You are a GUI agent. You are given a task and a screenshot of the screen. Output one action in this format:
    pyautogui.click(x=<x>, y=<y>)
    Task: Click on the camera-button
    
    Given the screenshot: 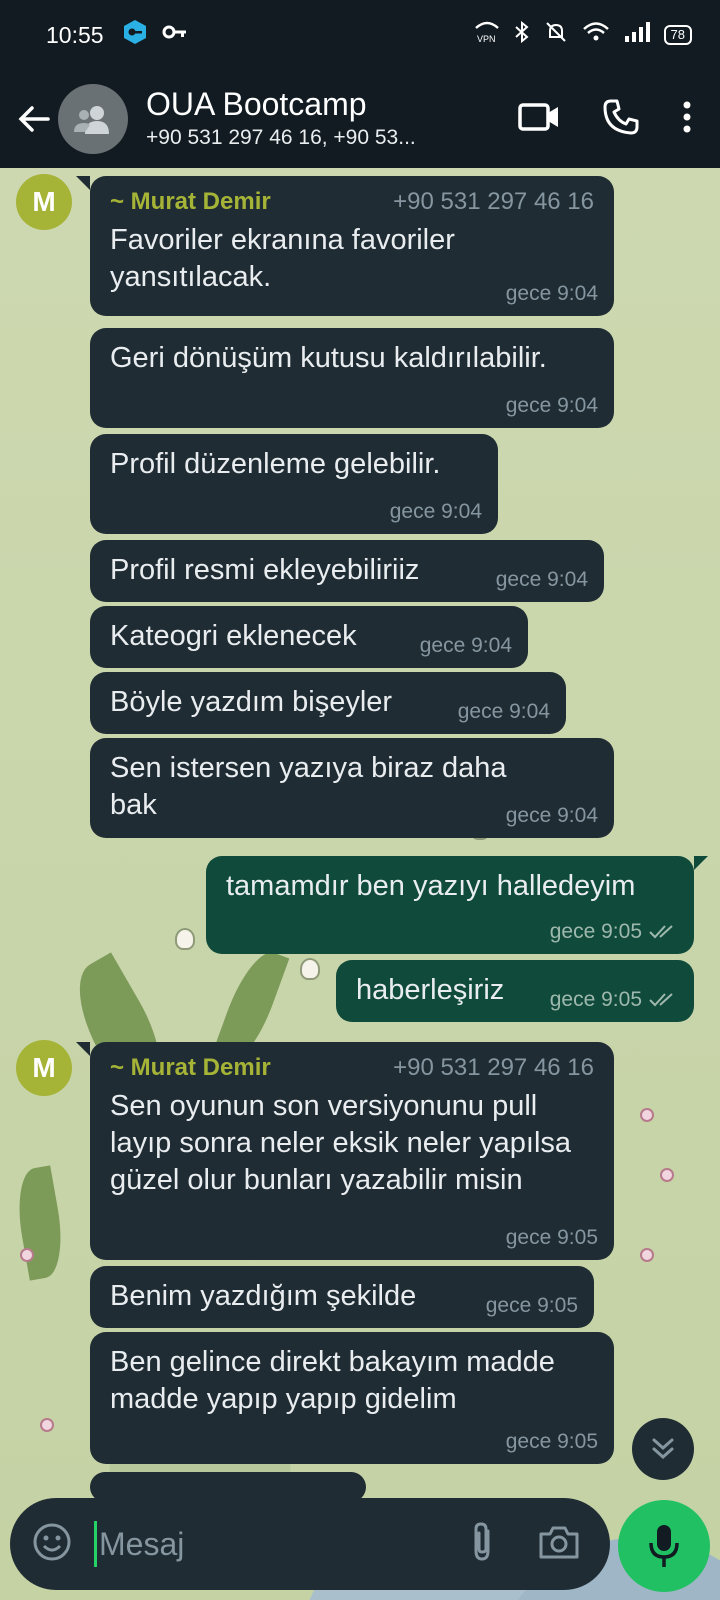 What is the action you would take?
    pyautogui.click(x=559, y=1544)
    